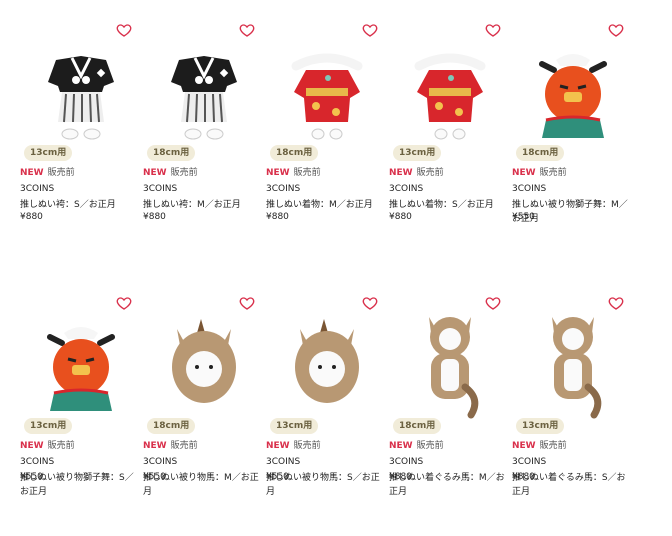  What do you see at coordinates (204, 469) in the screenshot?
I see `product-meta: NEW 販売前 3COINS 推しぬい被り物馬：M／お正月` at bounding box center [204, 469].